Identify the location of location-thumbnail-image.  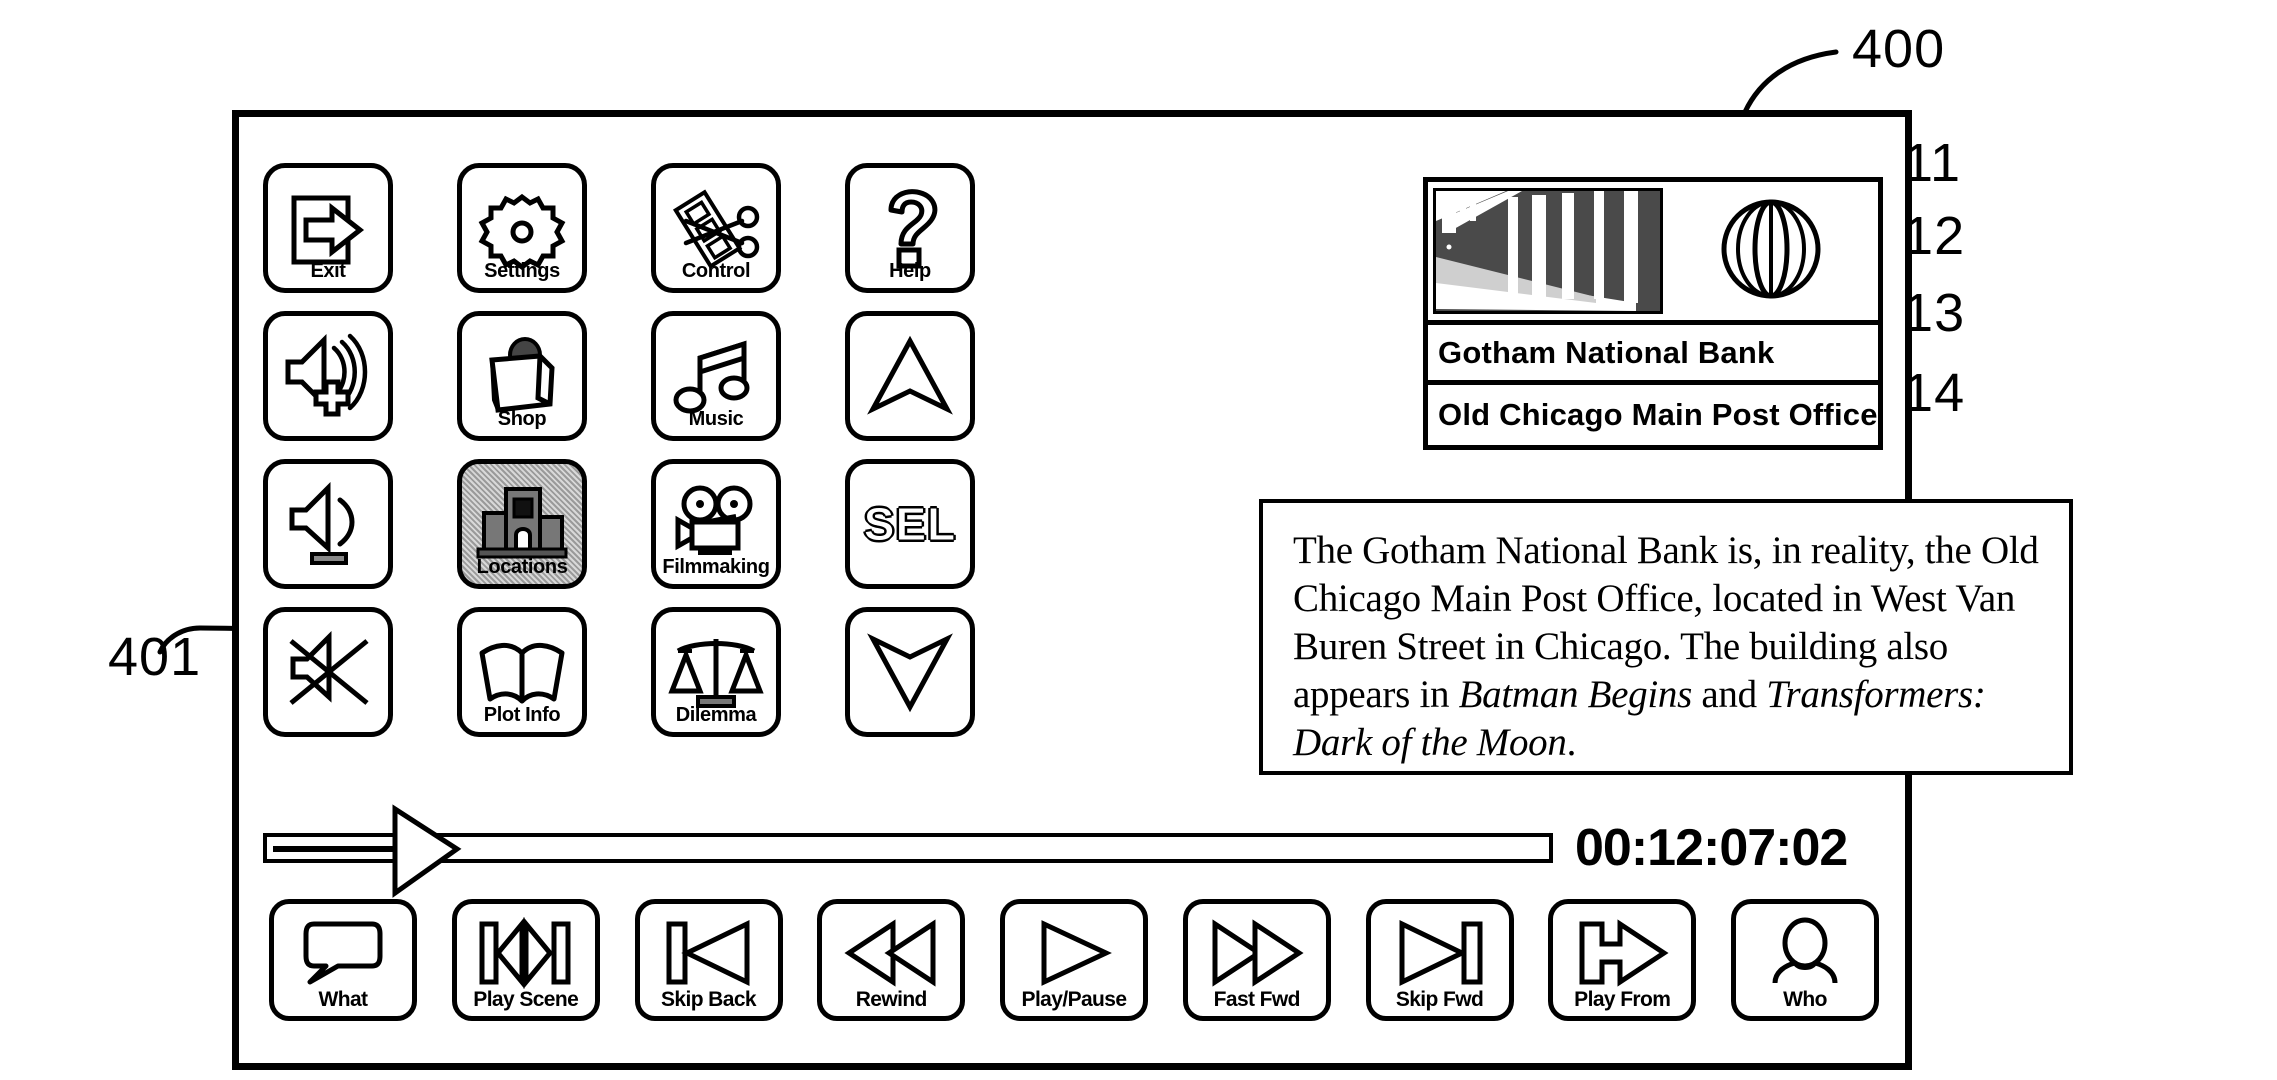
(1548, 251).